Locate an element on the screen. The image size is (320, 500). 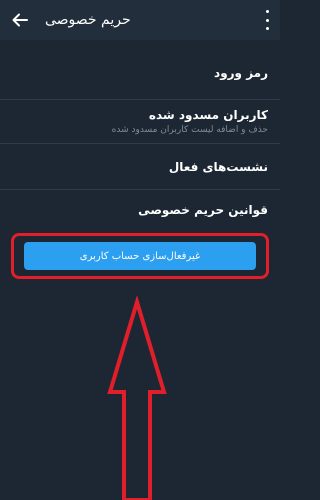
page-title: حریم خصوصی is located at coordinates (88, 20).